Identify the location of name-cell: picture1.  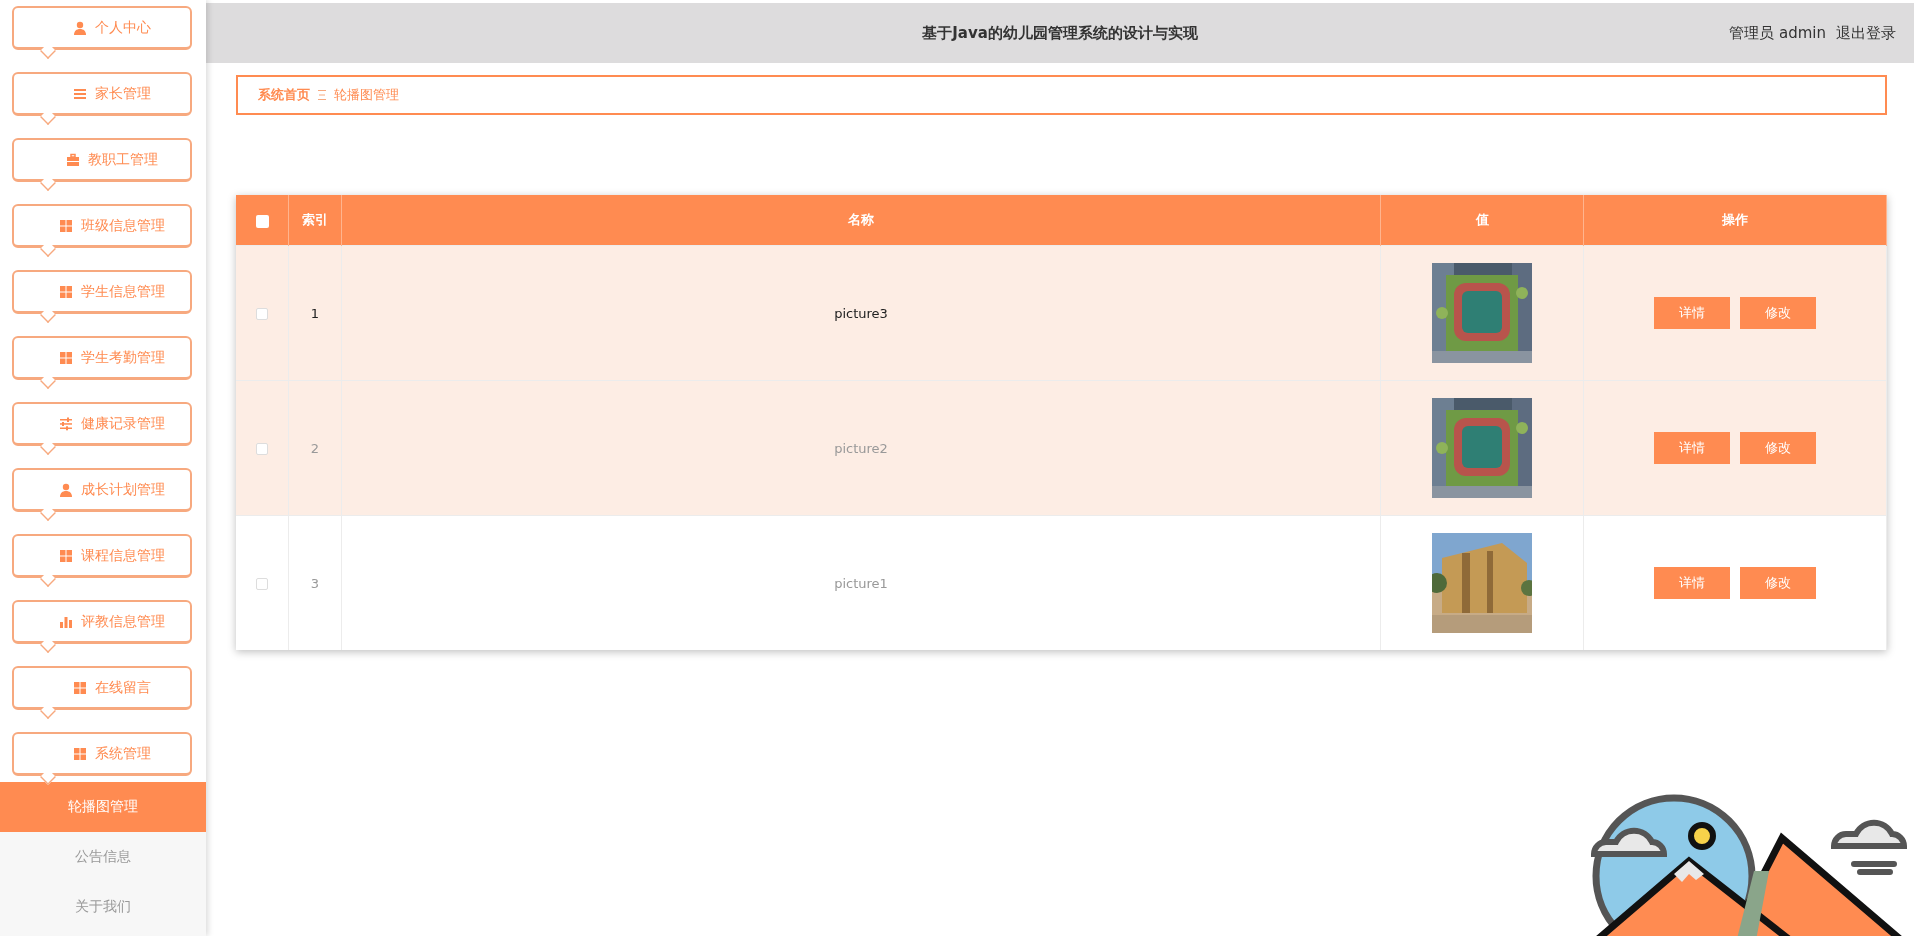
(861, 582).